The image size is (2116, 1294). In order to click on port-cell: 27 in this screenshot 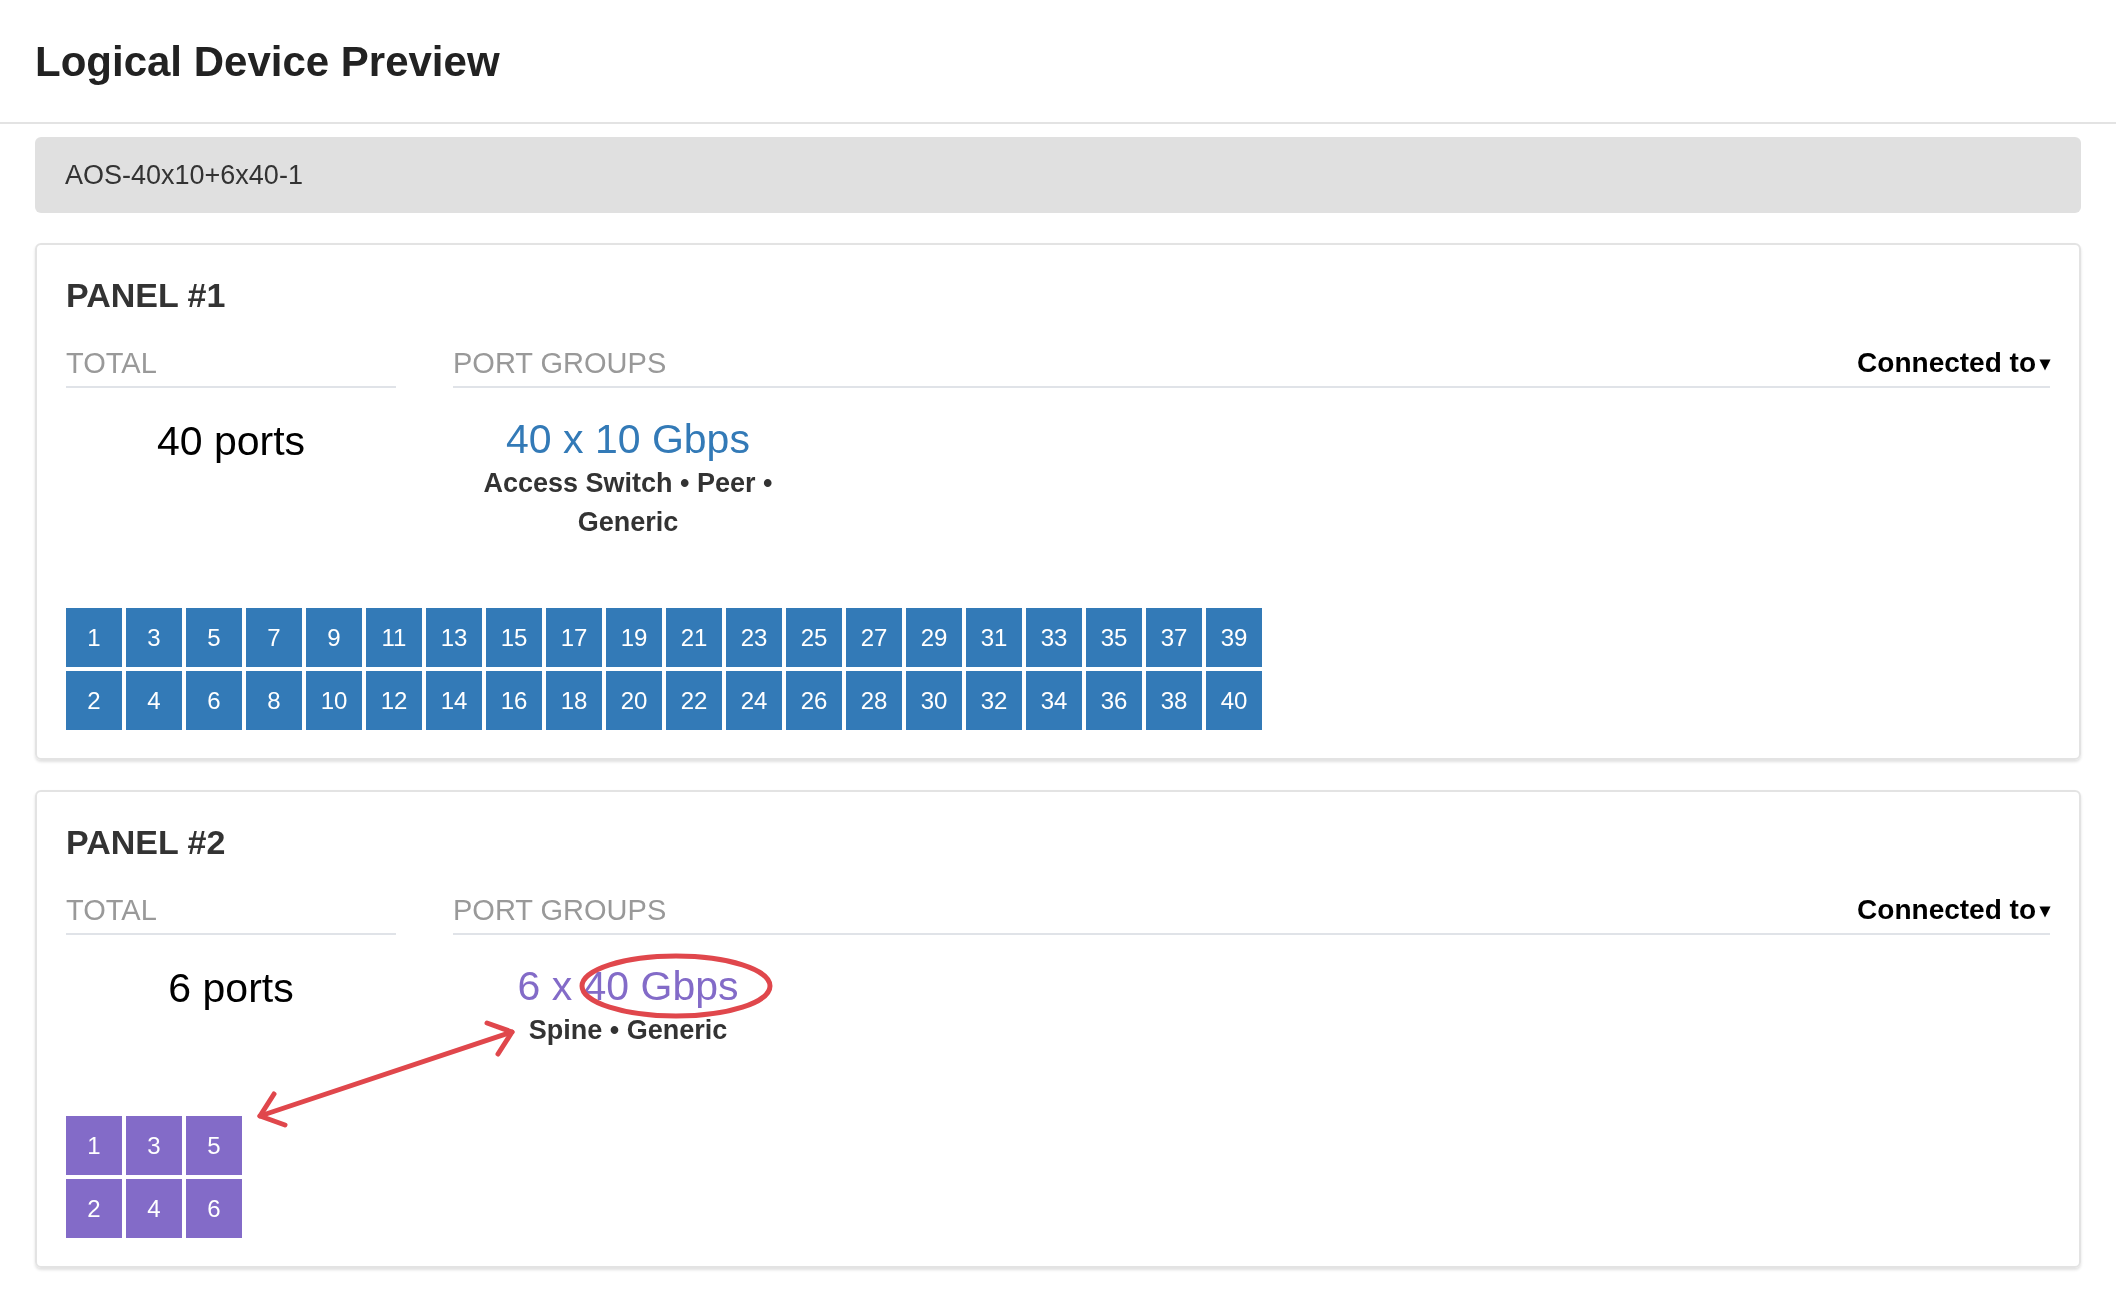, I will do `click(874, 637)`.